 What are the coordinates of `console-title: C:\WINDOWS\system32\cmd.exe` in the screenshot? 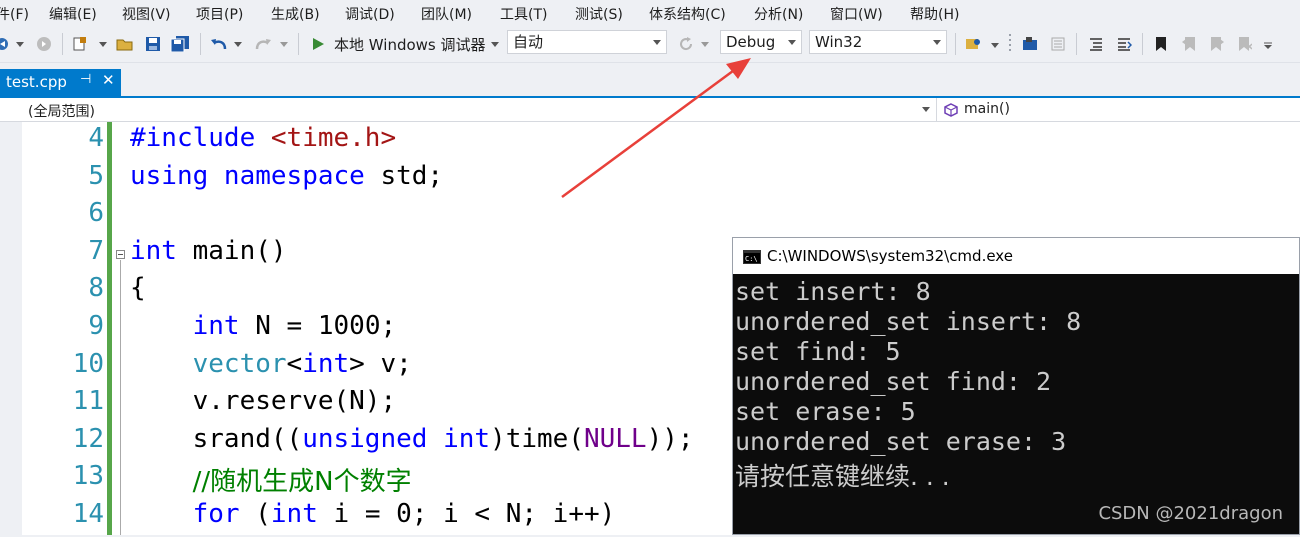 It's located at (890, 256).